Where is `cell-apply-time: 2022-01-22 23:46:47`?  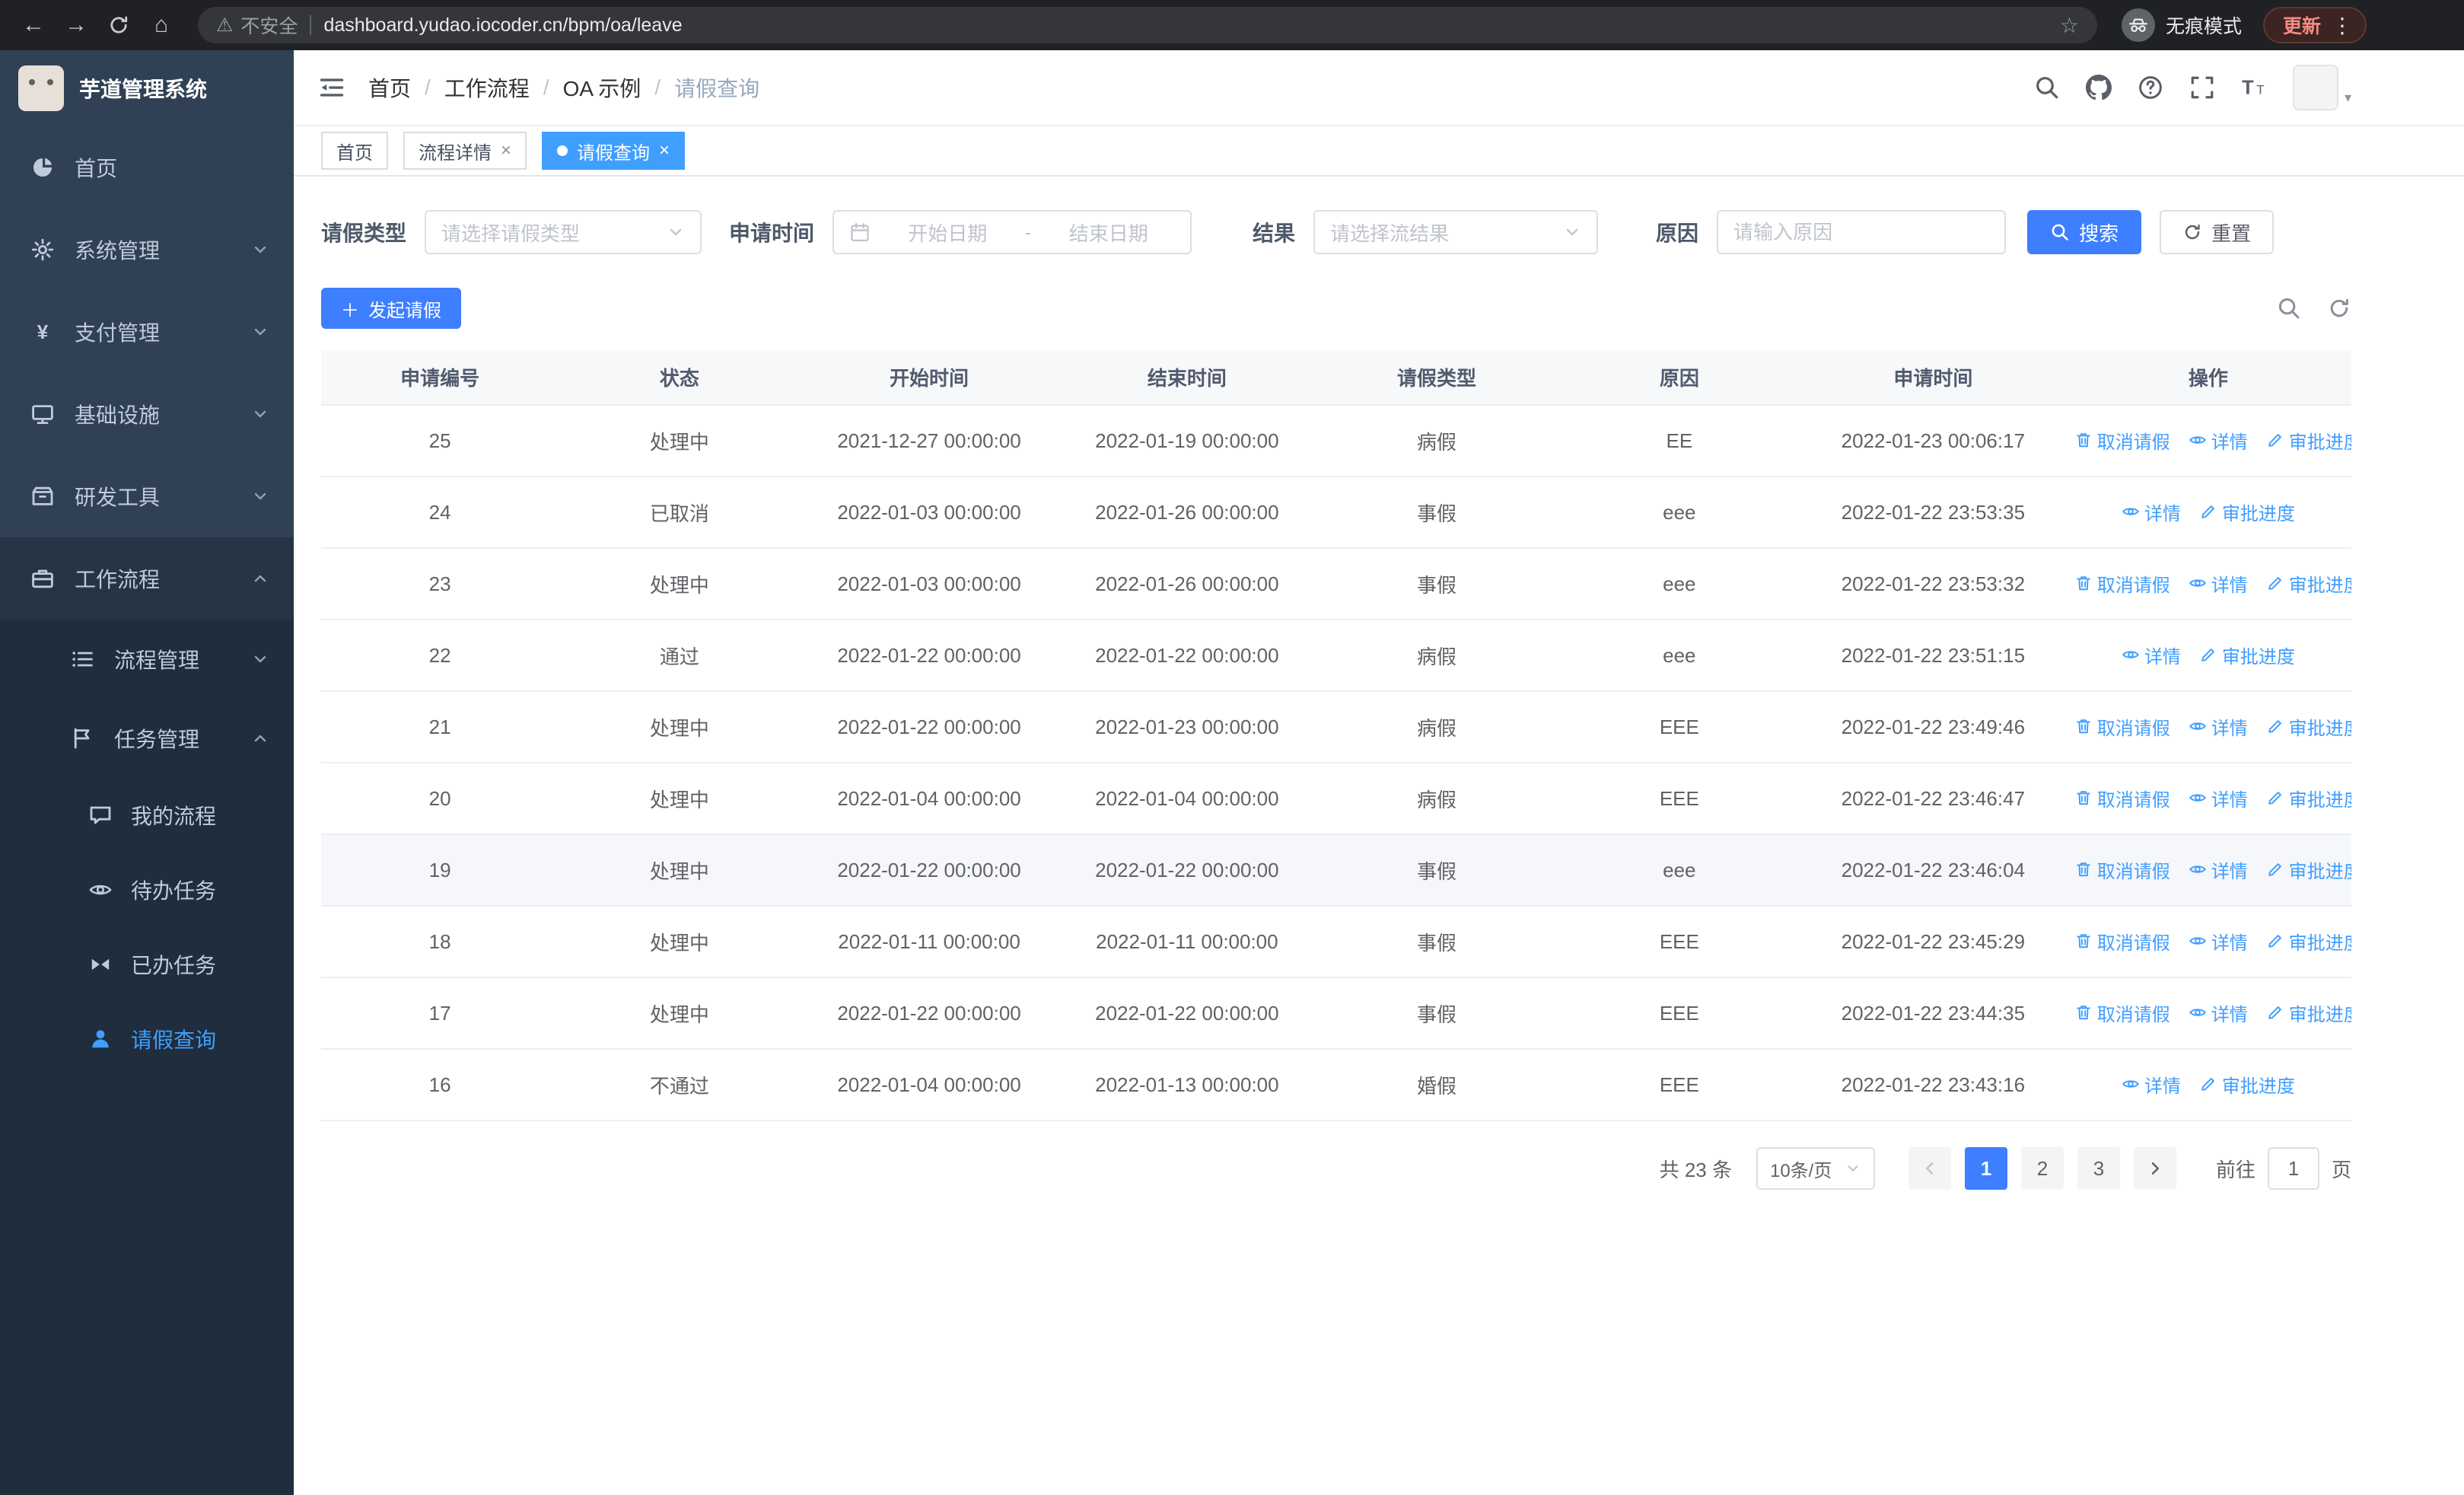 cell-apply-time: 2022-01-22 23:46:47 is located at coordinates (1932, 799).